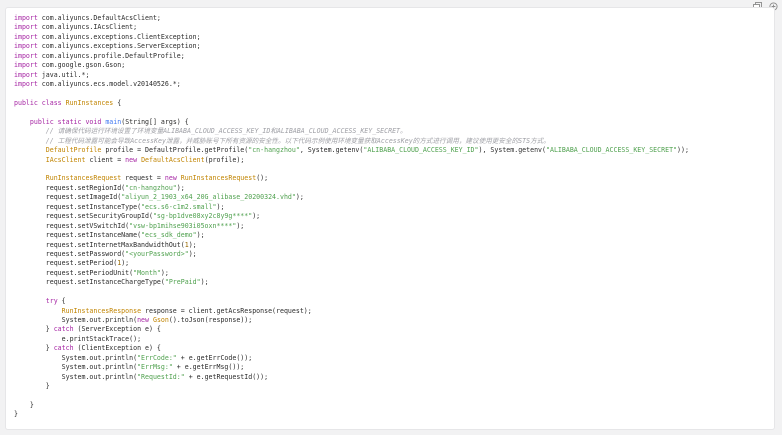 This screenshot has height=435, width=782. What do you see at coordinates (169, 235) in the screenshot?
I see `code-token: "ecs_sdk_demo"` at bounding box center [169, 235].